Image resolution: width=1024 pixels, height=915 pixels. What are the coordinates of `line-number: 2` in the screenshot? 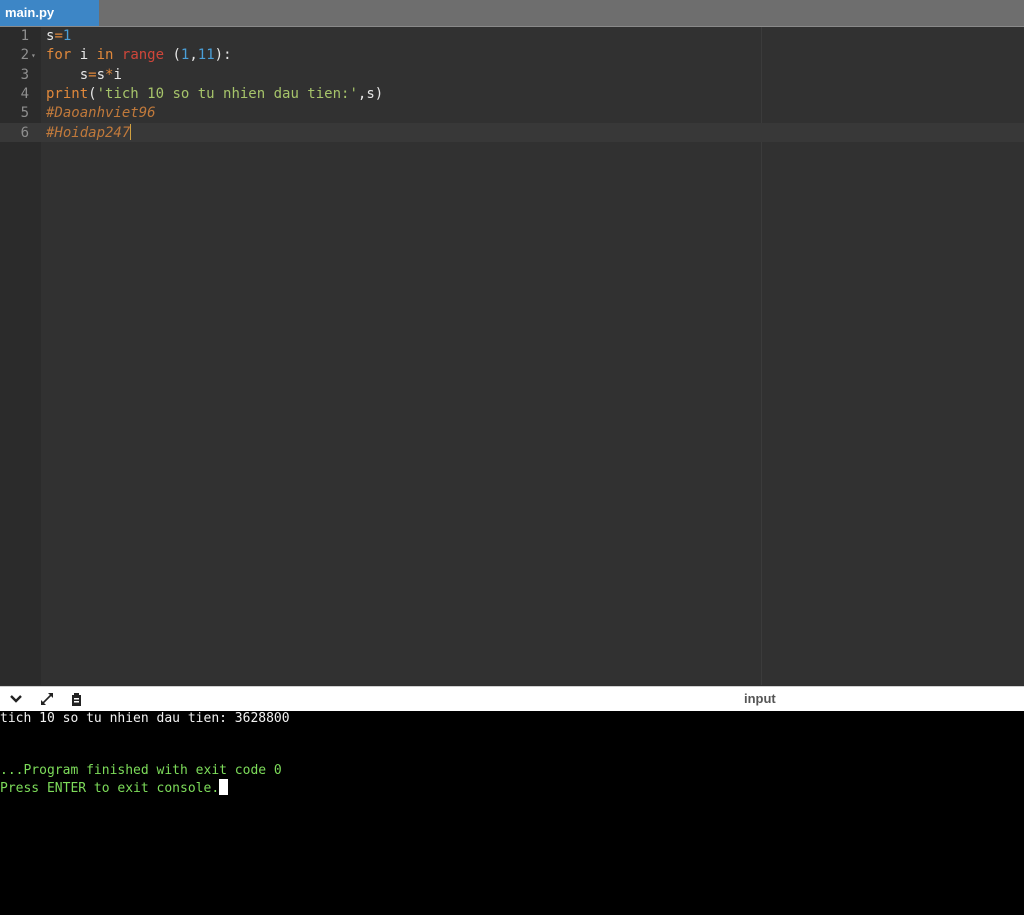 It's located at (24, 55).